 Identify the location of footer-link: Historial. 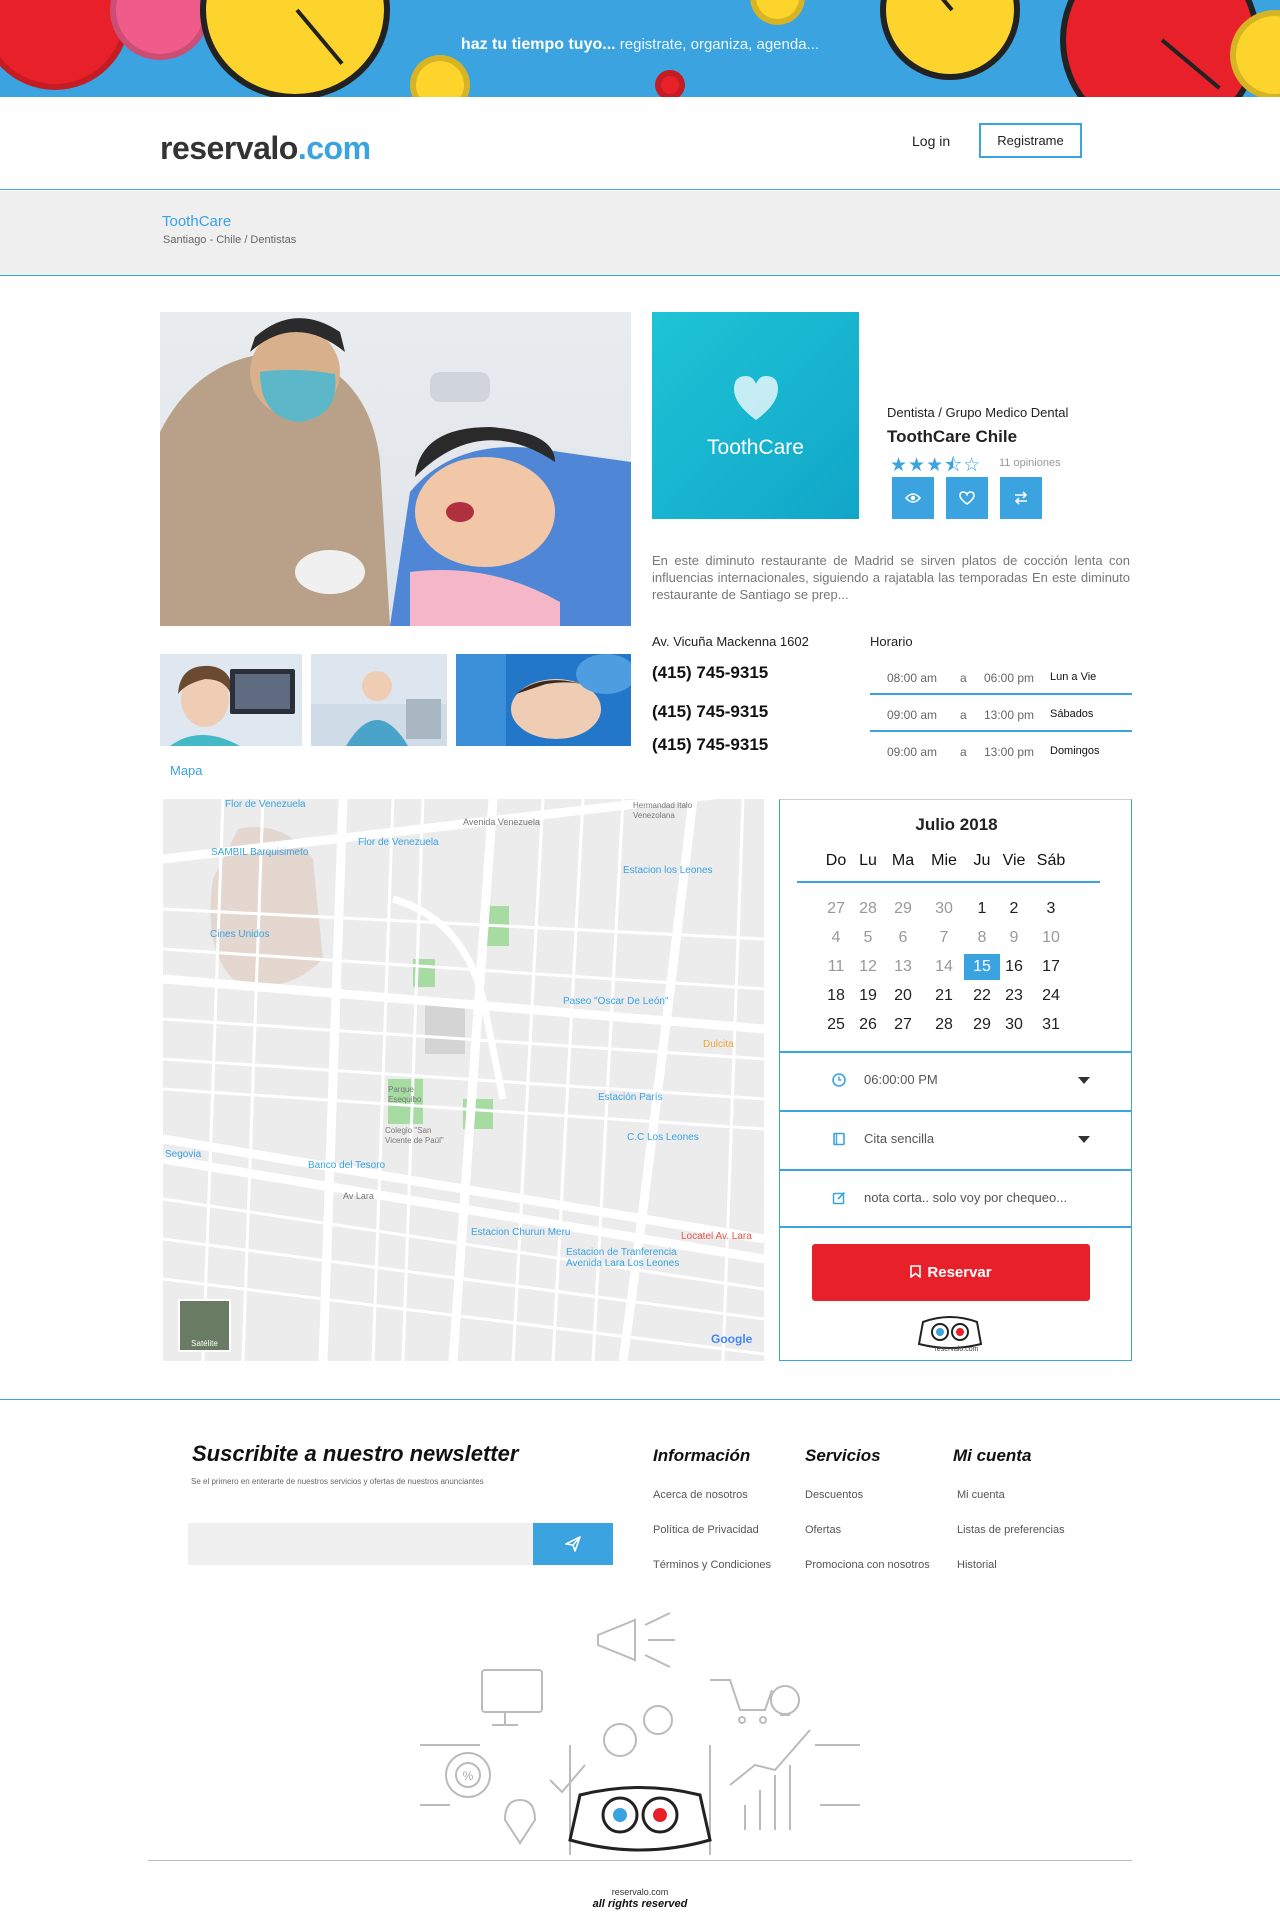
(977, 1565).